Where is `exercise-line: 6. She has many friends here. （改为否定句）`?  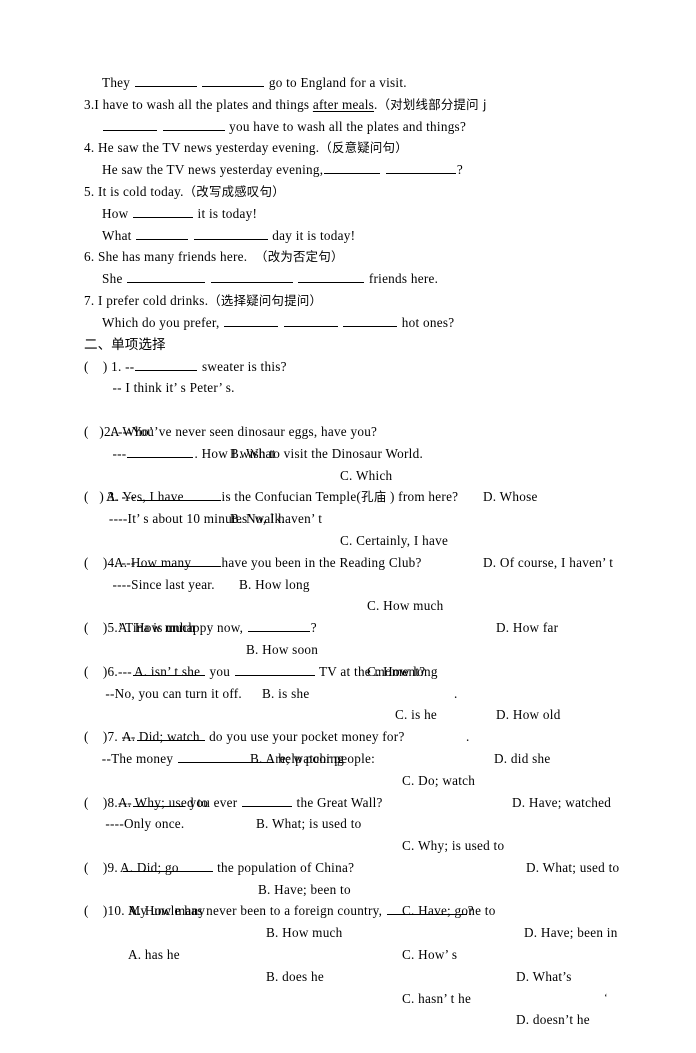 exercise-line: 6. She has many friends here. （改为否定句） is located at coordinates (367, 257).